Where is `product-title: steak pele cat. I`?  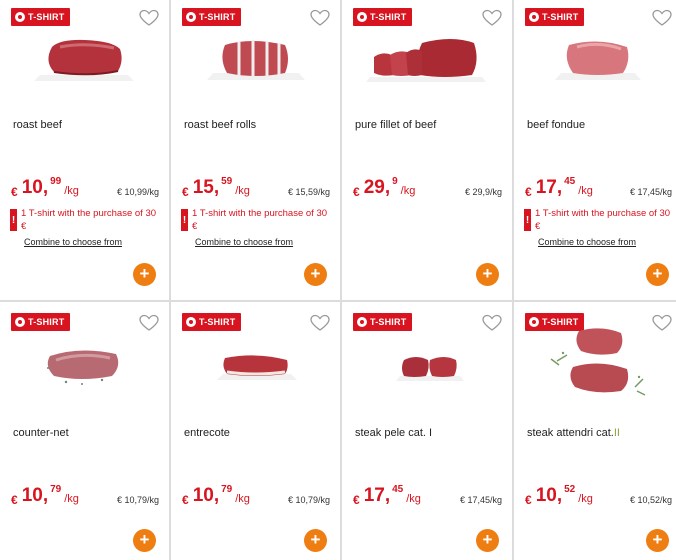 product-title: steak pele cat. I is located at coordinates (393, 433).